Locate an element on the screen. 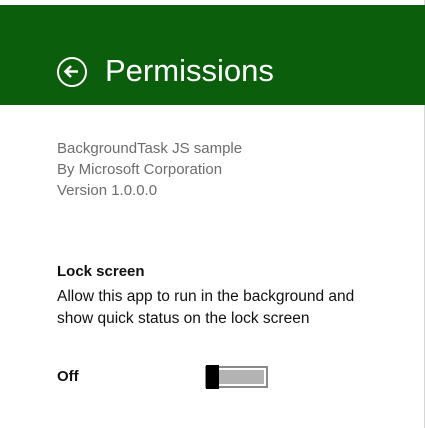 The width and height of the screenshot is (425, 428). lock-screen-toggle is located at coordinates (236, 377).